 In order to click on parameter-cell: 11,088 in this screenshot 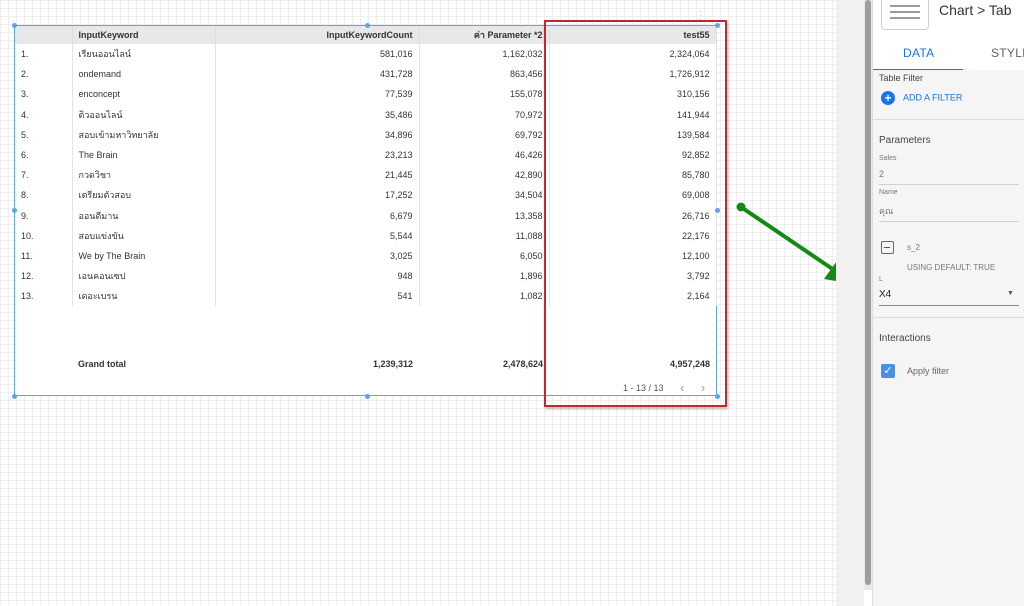, I will do `click(484, 235)`.